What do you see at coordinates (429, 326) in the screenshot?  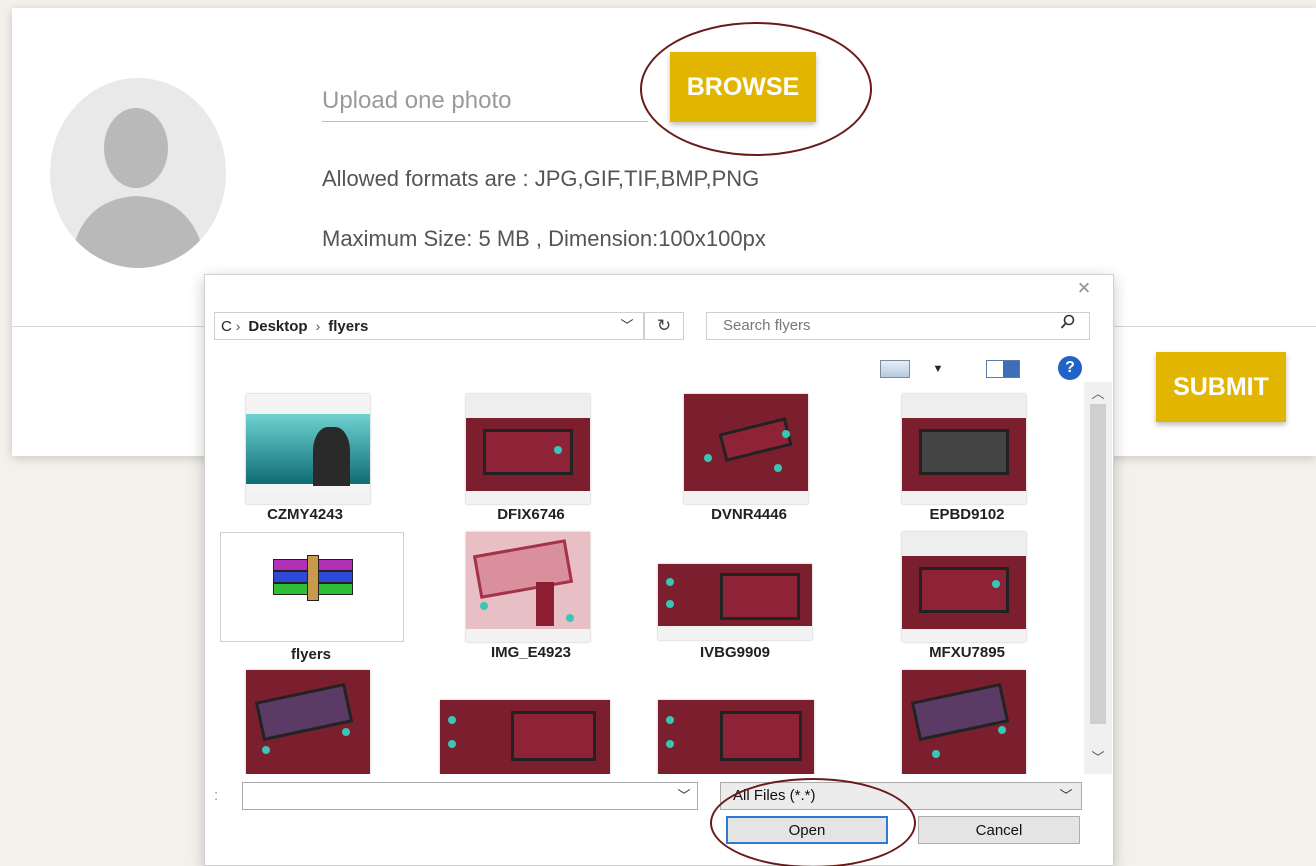 I see `address-bar: C › Desktop › flyers` at bounding box center [429, 326].